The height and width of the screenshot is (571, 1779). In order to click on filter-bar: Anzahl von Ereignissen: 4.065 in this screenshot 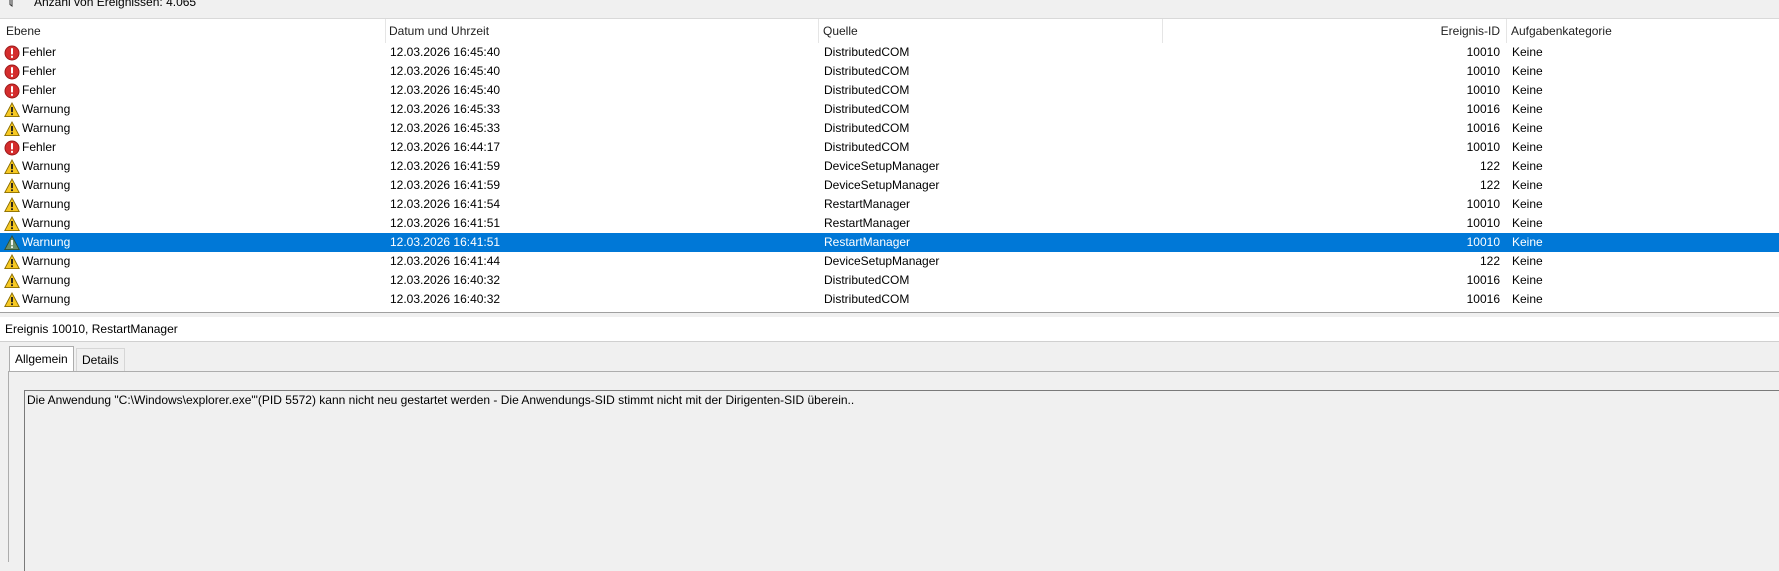, I will do `click(889, 9)`.